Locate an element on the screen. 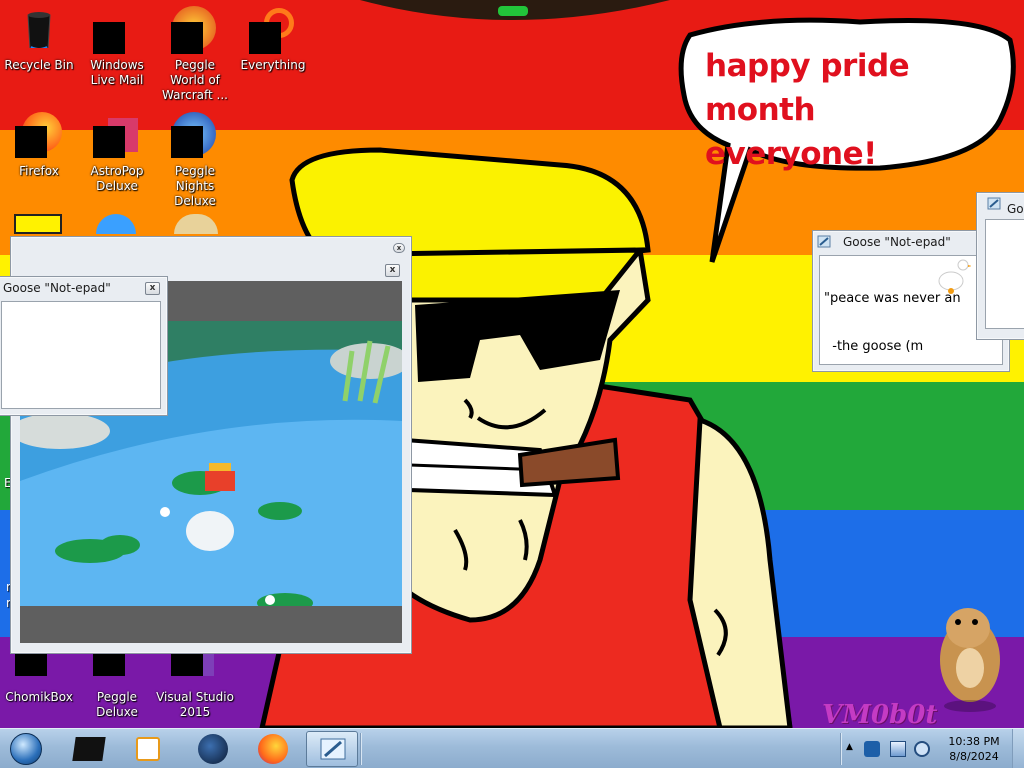  wallpaper-watermark: VM0b0t is located at coordinates (880, 714).